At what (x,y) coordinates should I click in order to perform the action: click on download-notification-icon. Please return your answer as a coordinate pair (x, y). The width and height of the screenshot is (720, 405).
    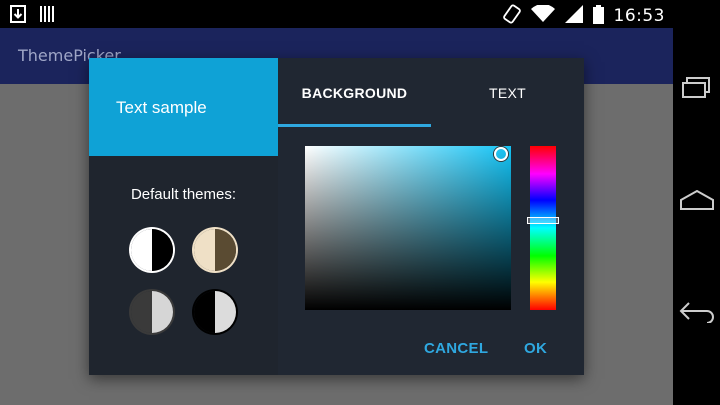
    Looking at the image, I should click on (18, 16).